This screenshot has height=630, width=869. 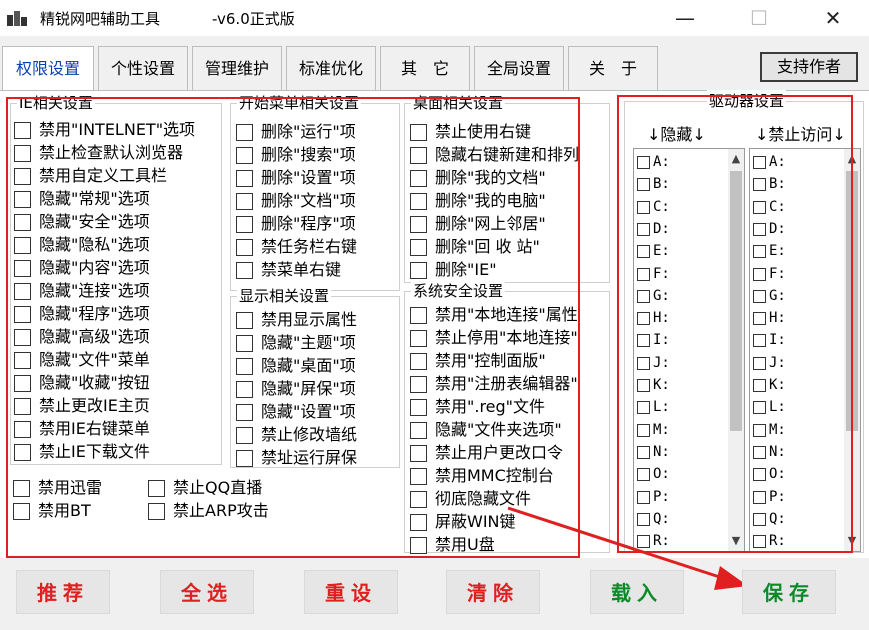 What do you see at coordinates (425, 68) in the screenshot?
I see `tab-other: 其 它` at bounding box center [425, 68].